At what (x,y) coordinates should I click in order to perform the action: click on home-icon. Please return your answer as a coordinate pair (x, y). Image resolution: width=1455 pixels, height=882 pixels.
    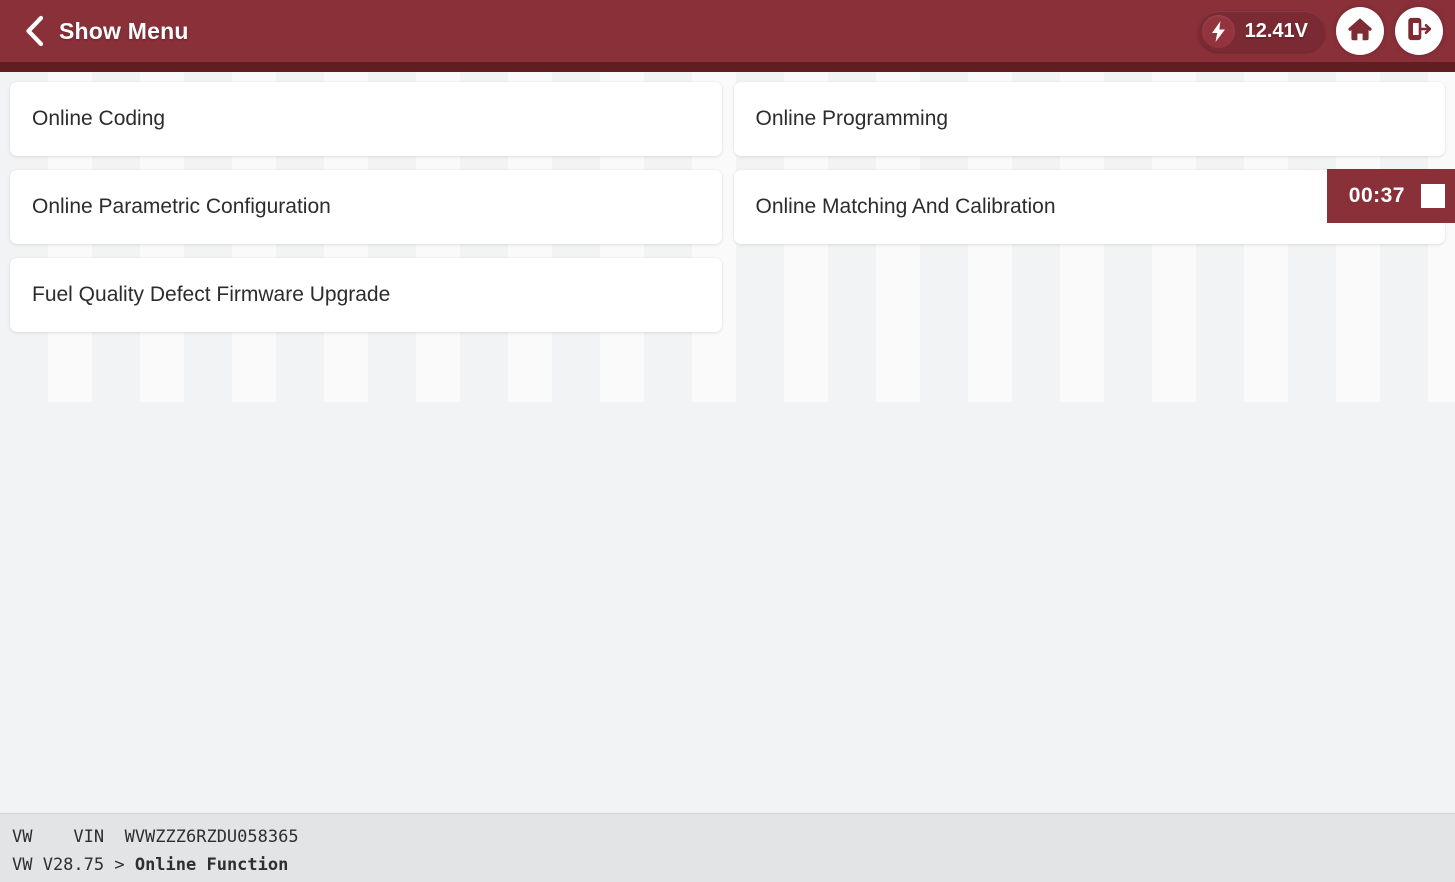
    Looking at the image, I should click on (1360, 31).